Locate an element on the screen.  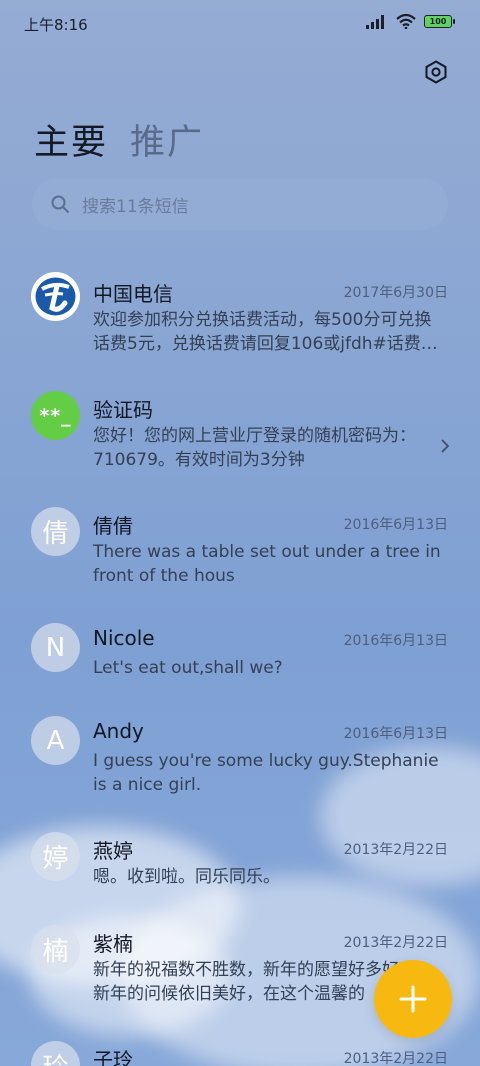
search-placeholder: 搜索11条短信 is located at coordinates (135, 206).